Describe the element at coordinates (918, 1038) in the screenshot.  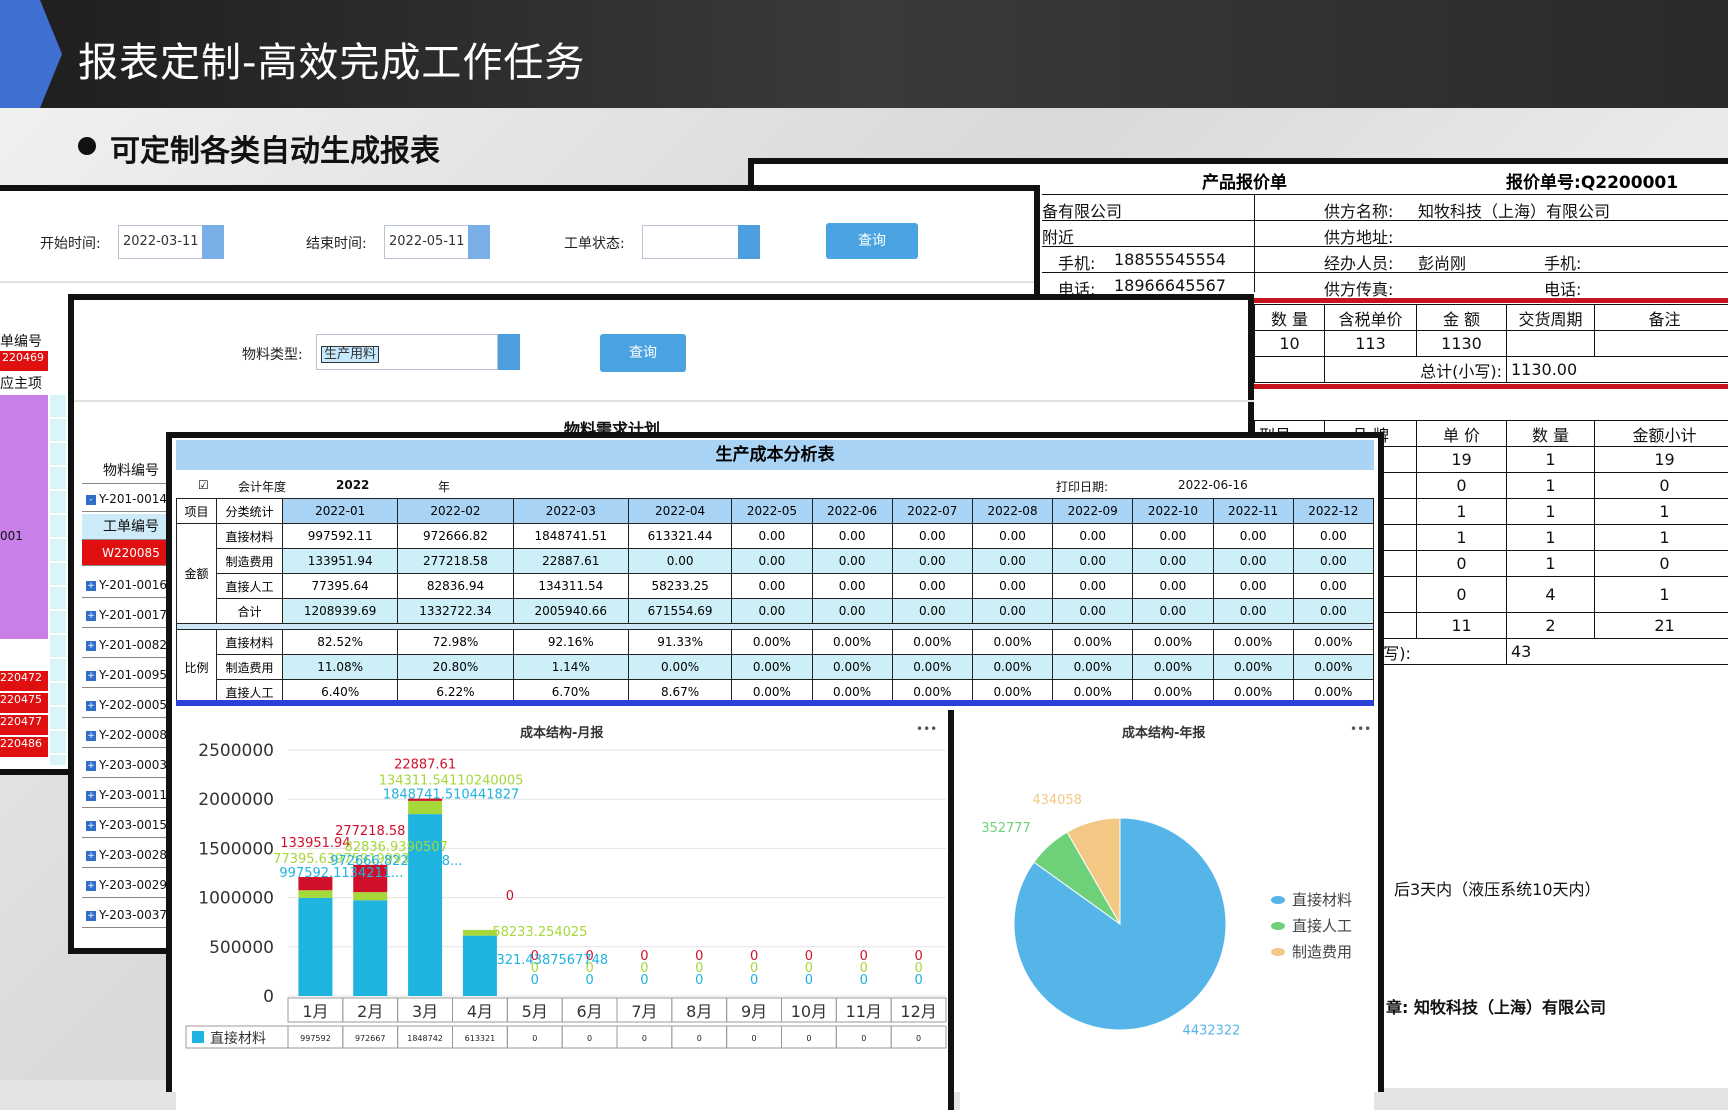
I see `table-value: 0` at that location.